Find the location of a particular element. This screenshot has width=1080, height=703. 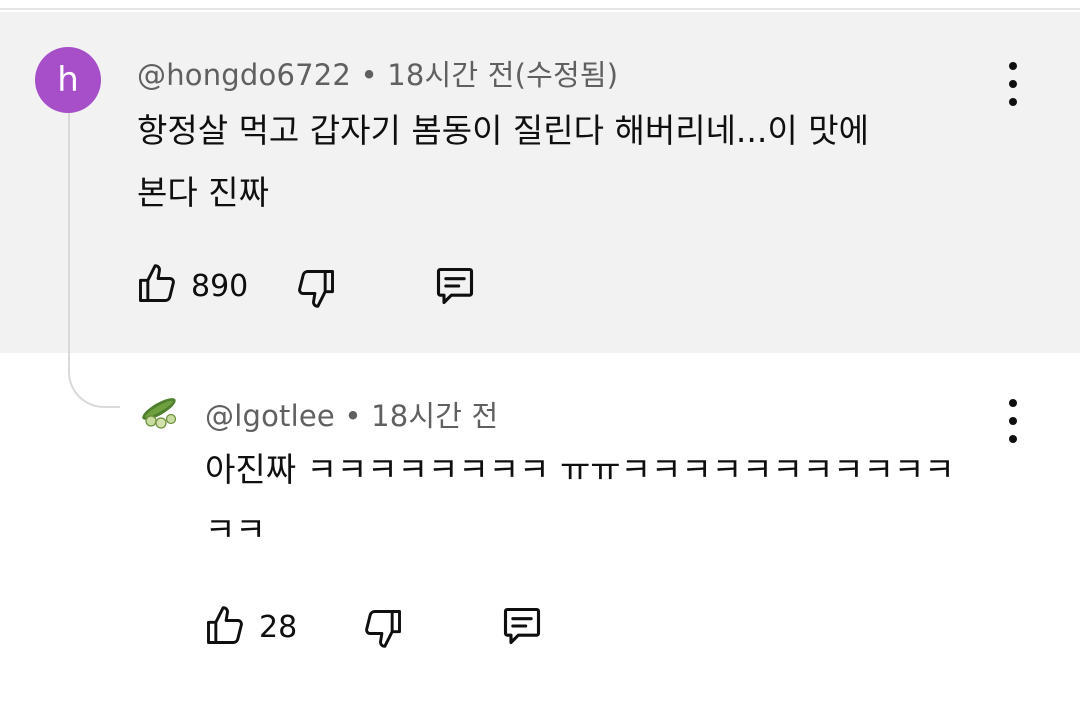

author-name: @hongdo6722 is located at coordinates (244, 75).